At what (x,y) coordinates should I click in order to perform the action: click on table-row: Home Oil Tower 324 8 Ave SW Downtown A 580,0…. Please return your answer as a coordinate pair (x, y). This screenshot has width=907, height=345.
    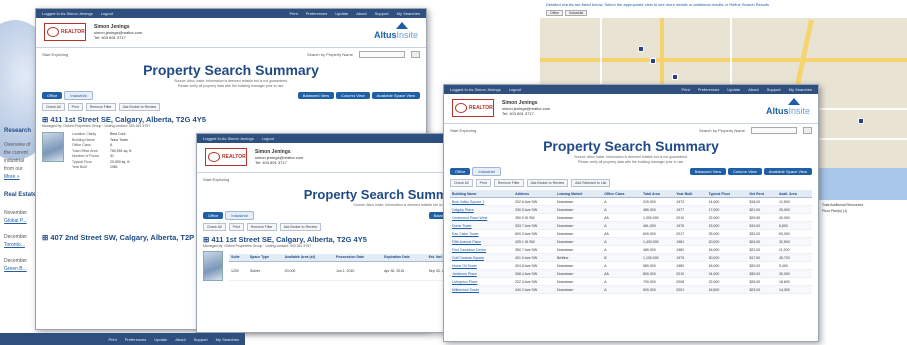
    Looking at the image, I should click on (631, 265).